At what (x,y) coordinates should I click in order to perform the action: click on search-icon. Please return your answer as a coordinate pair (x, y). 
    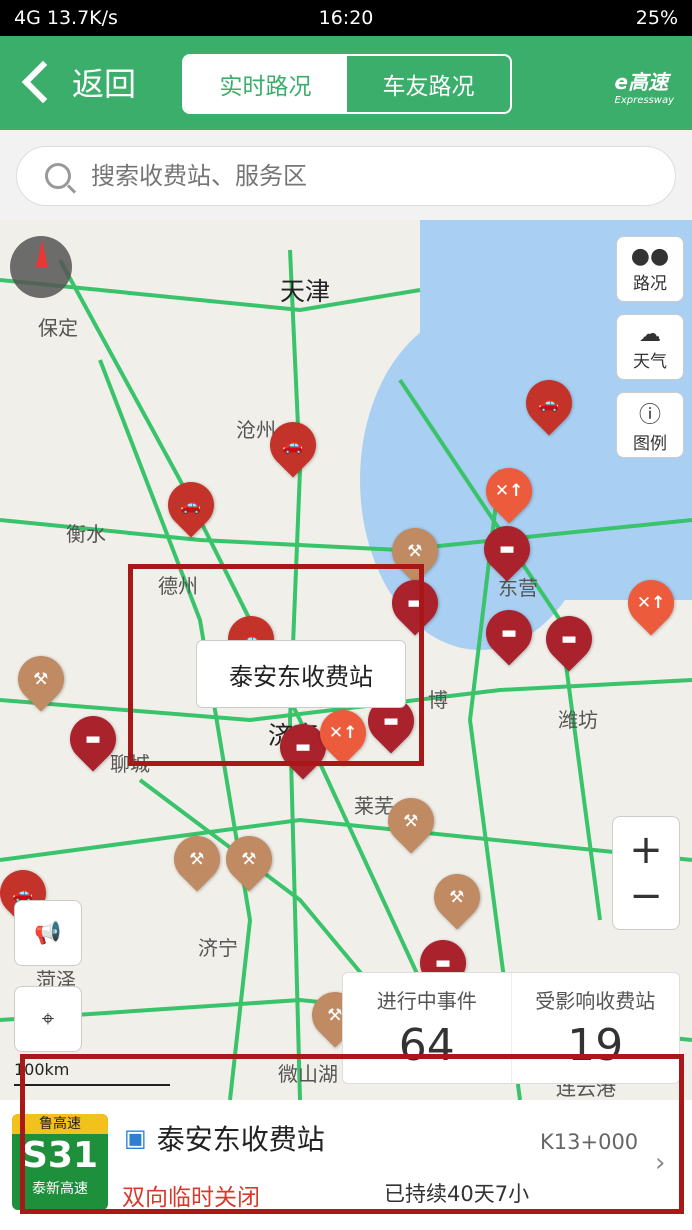
    Looking at the image, I should click on (58, 176).